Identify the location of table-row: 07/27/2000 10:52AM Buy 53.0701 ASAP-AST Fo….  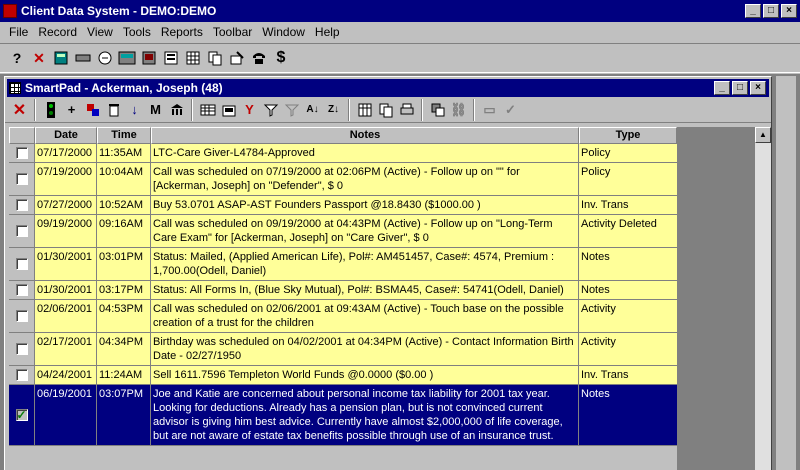
(343, 205).